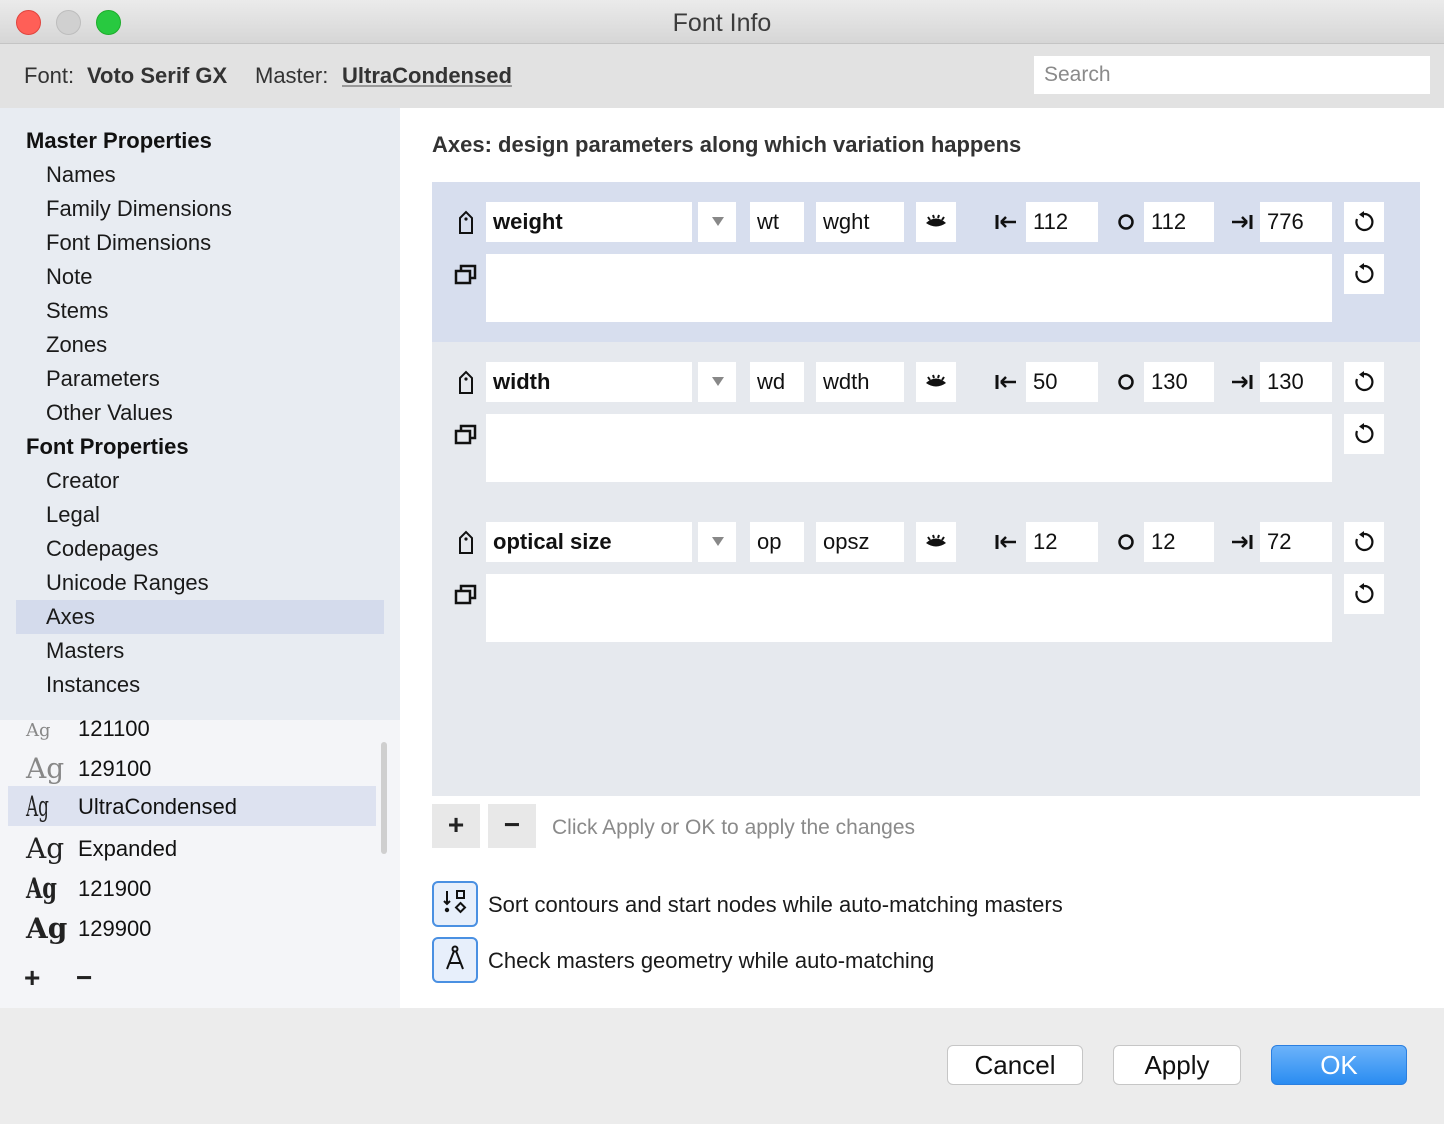  What do you see at coordinates (292, 75) in the screenshot?
I see `master-label: Master:` at bounding box center [292, 75].